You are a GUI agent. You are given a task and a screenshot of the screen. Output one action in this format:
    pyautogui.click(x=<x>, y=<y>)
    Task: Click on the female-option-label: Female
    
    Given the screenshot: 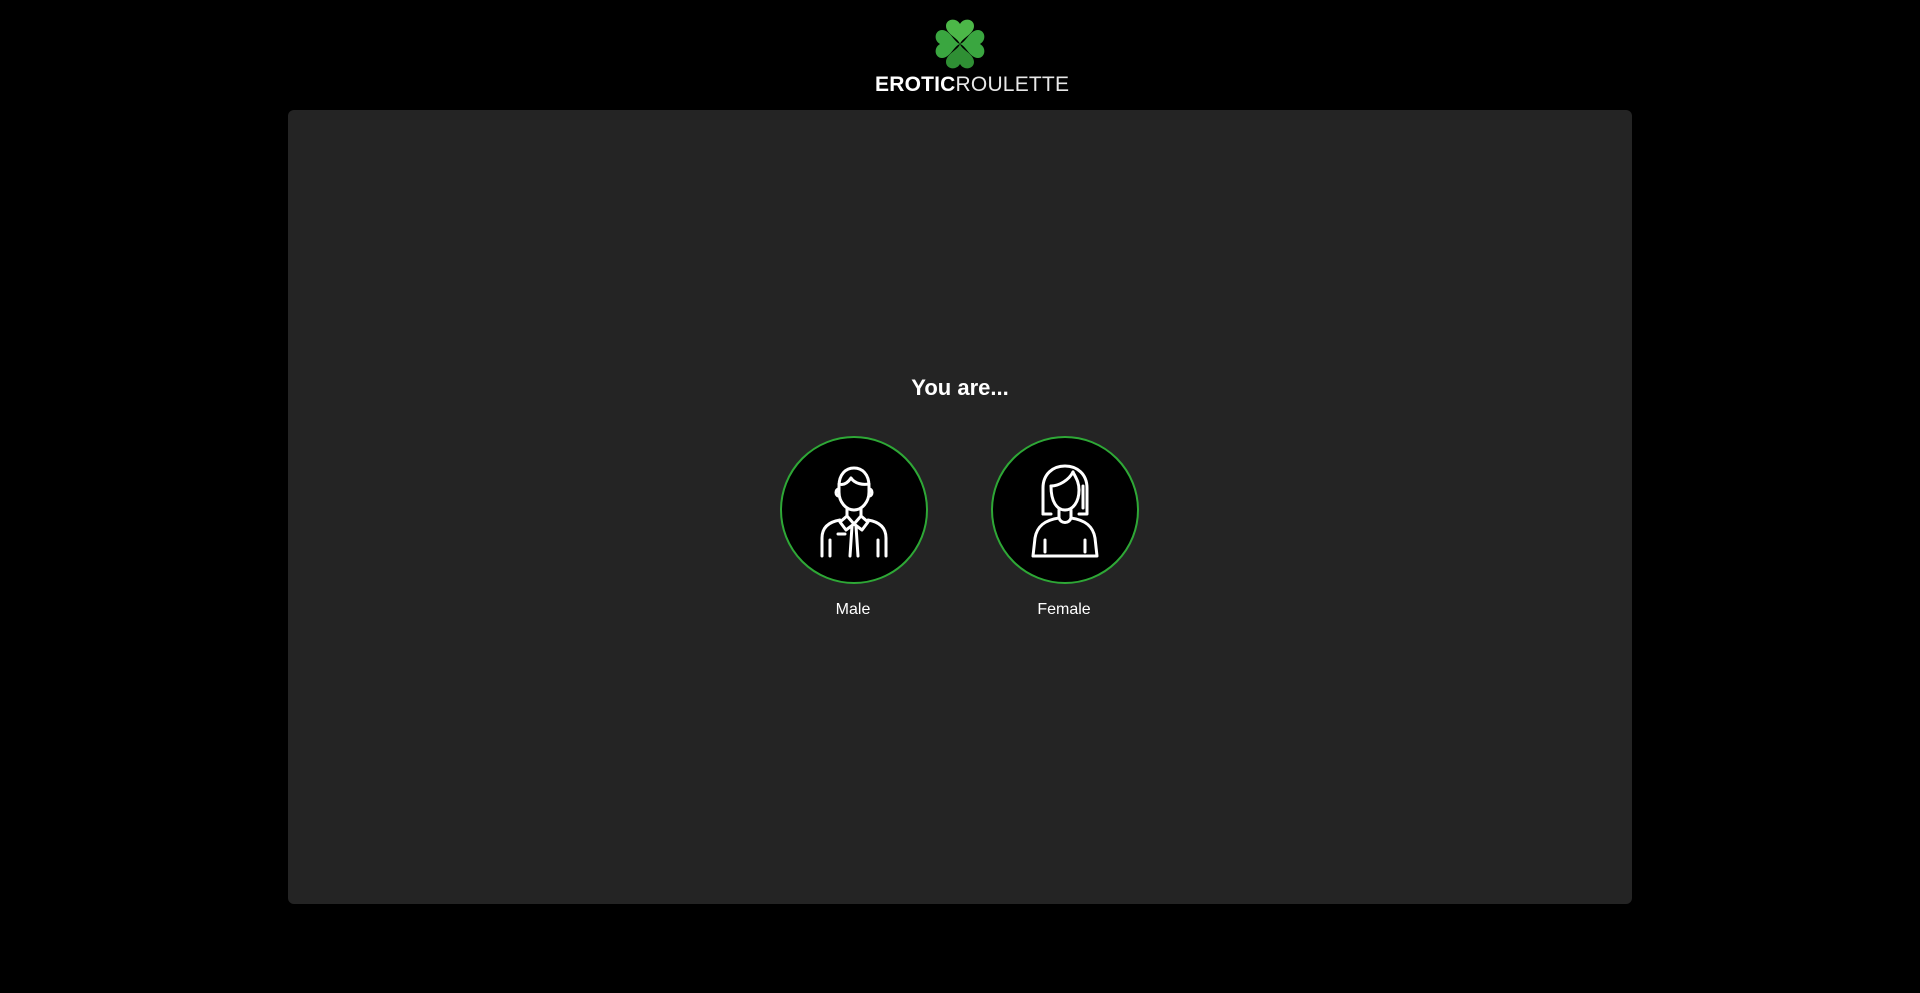 What is the action you would take?
    pyautogui.click(x=1064, y=609)
    